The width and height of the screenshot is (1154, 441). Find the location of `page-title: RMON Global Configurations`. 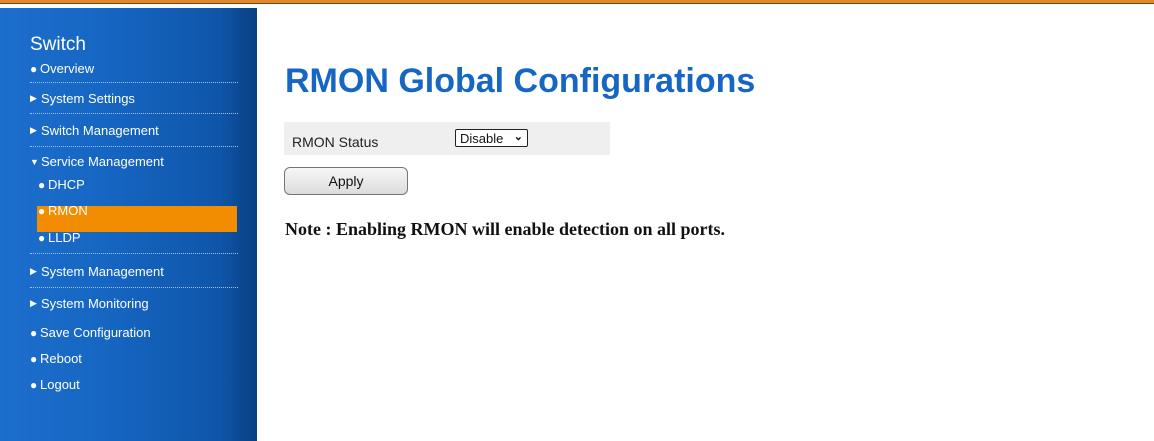

page-title: RMON Global Configurations is located at coordinates (520, 81).